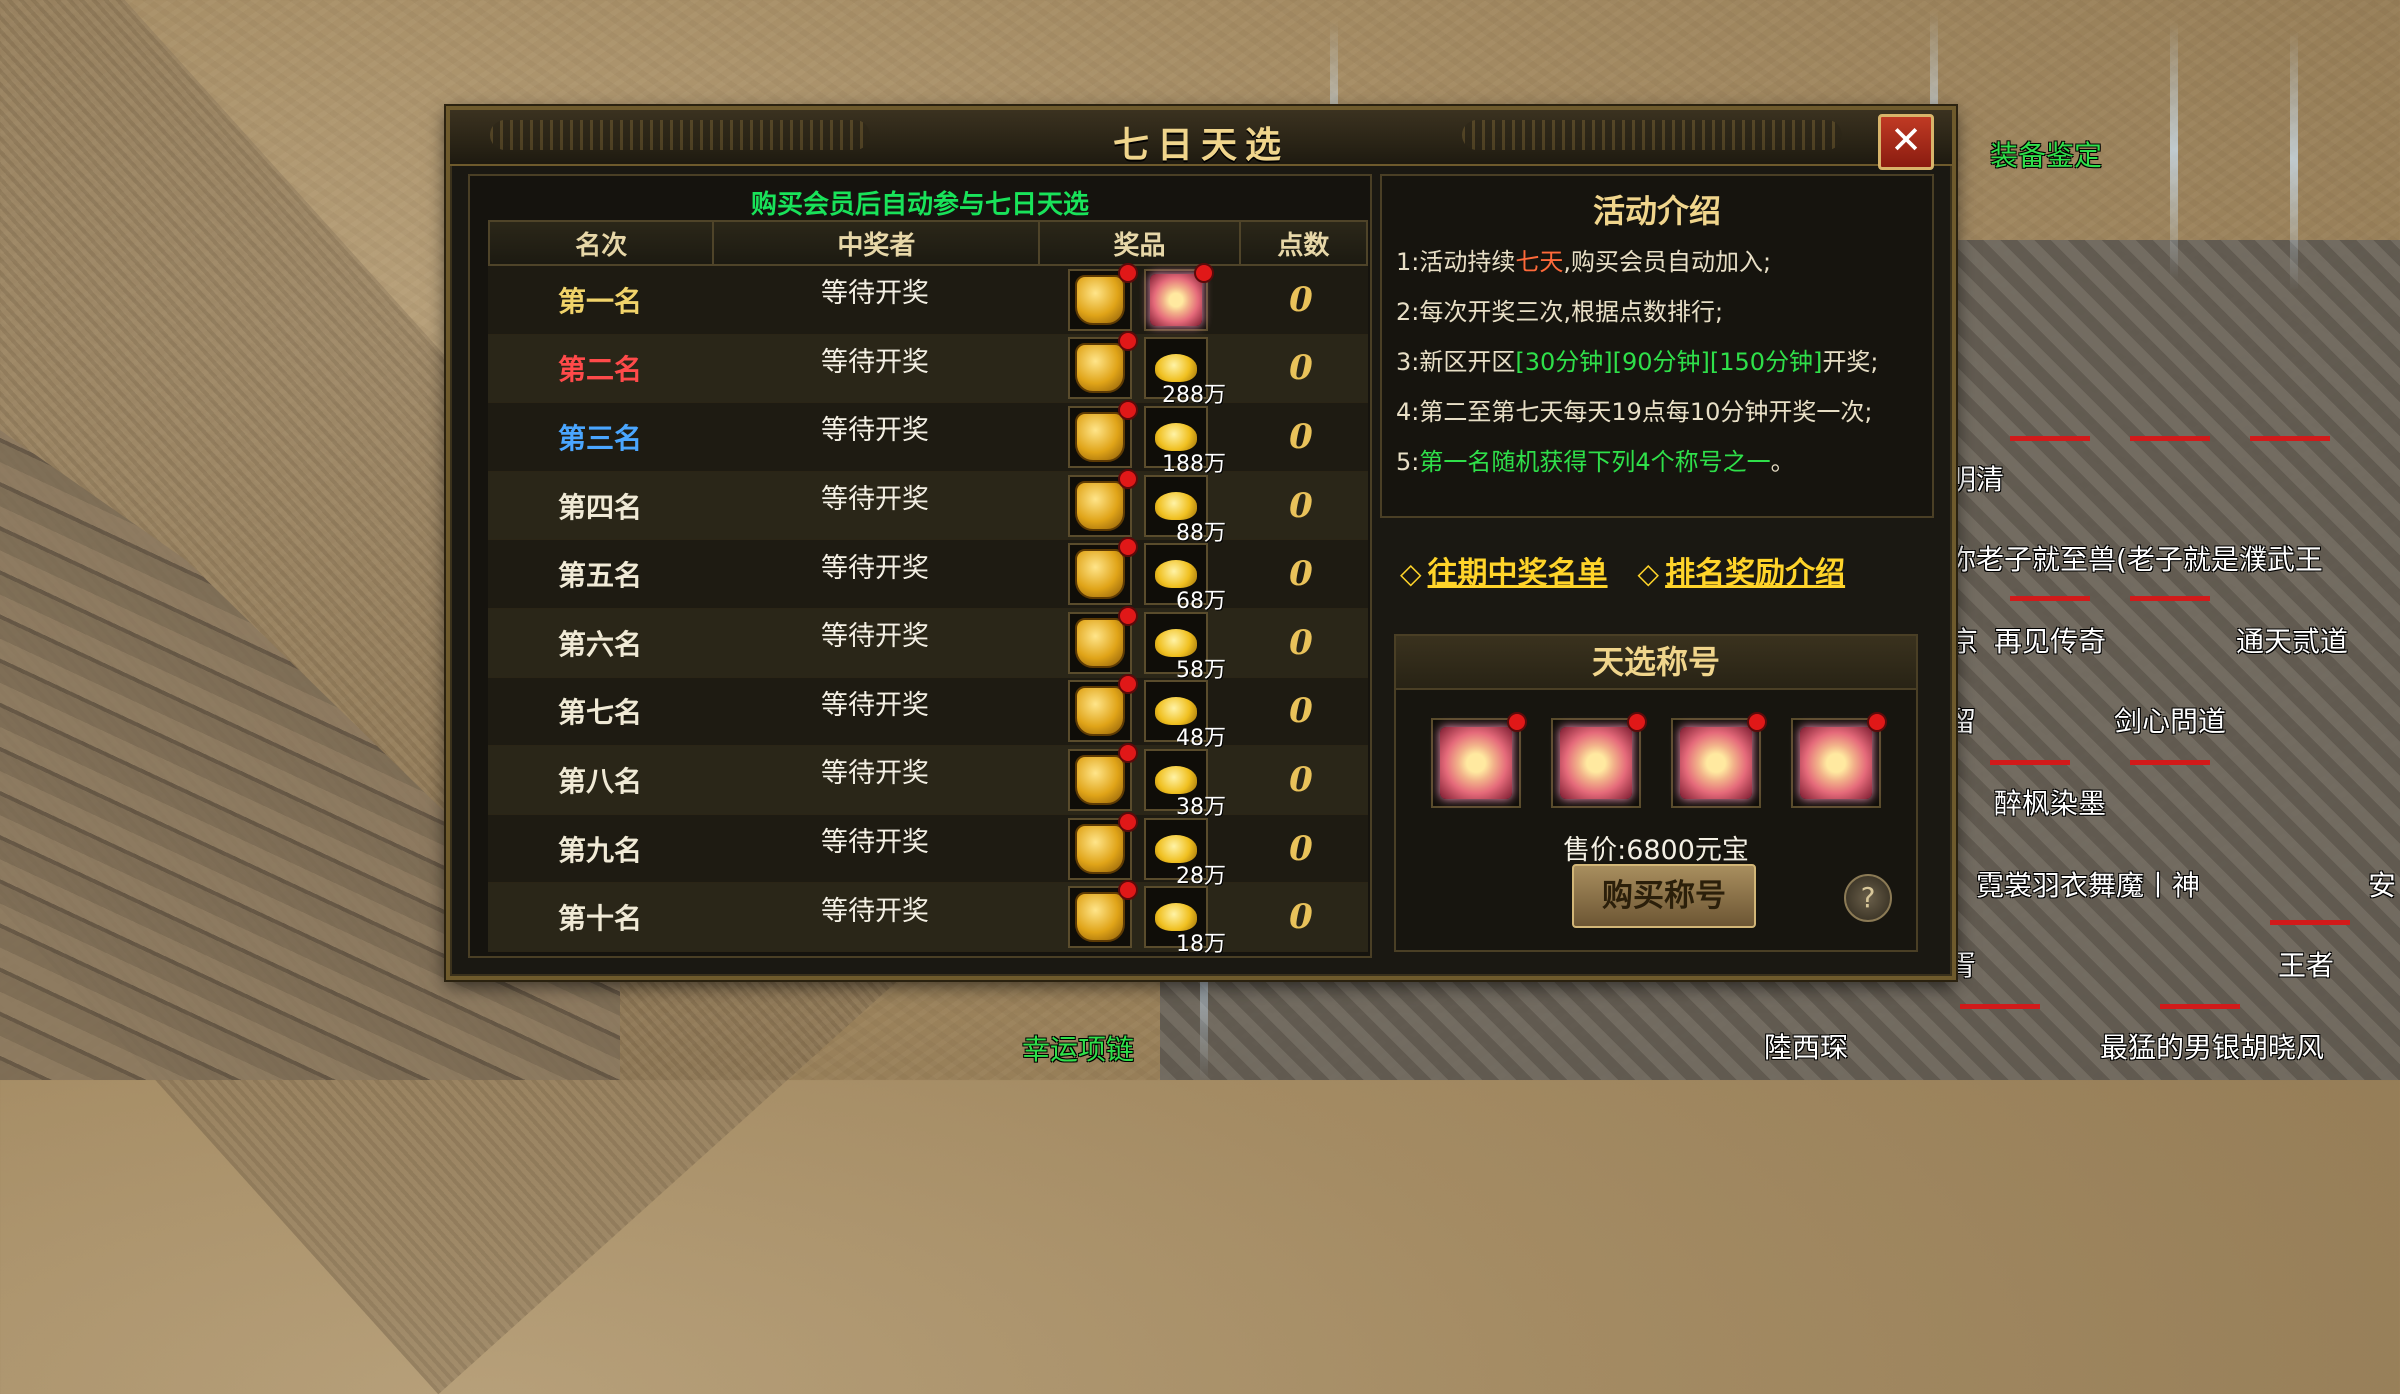  What do you see at coordinates (1906, 142) in the screenshot?
I see `close-button: ✕` at bounding box center [1906, 142].